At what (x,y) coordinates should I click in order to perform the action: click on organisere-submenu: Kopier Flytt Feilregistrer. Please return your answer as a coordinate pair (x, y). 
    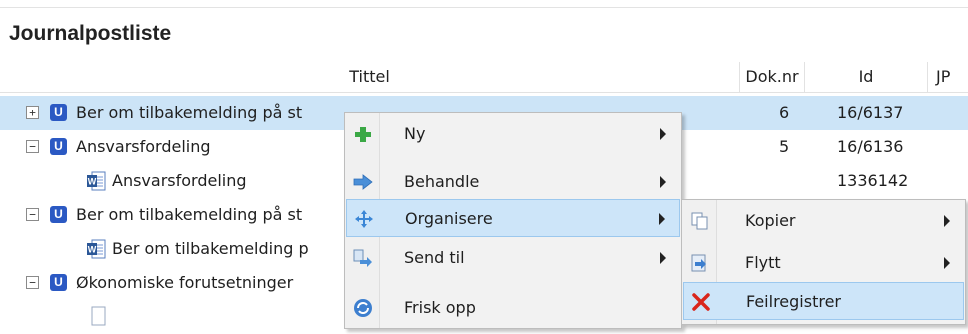
    Looking at the image, I should click on (823, 262).